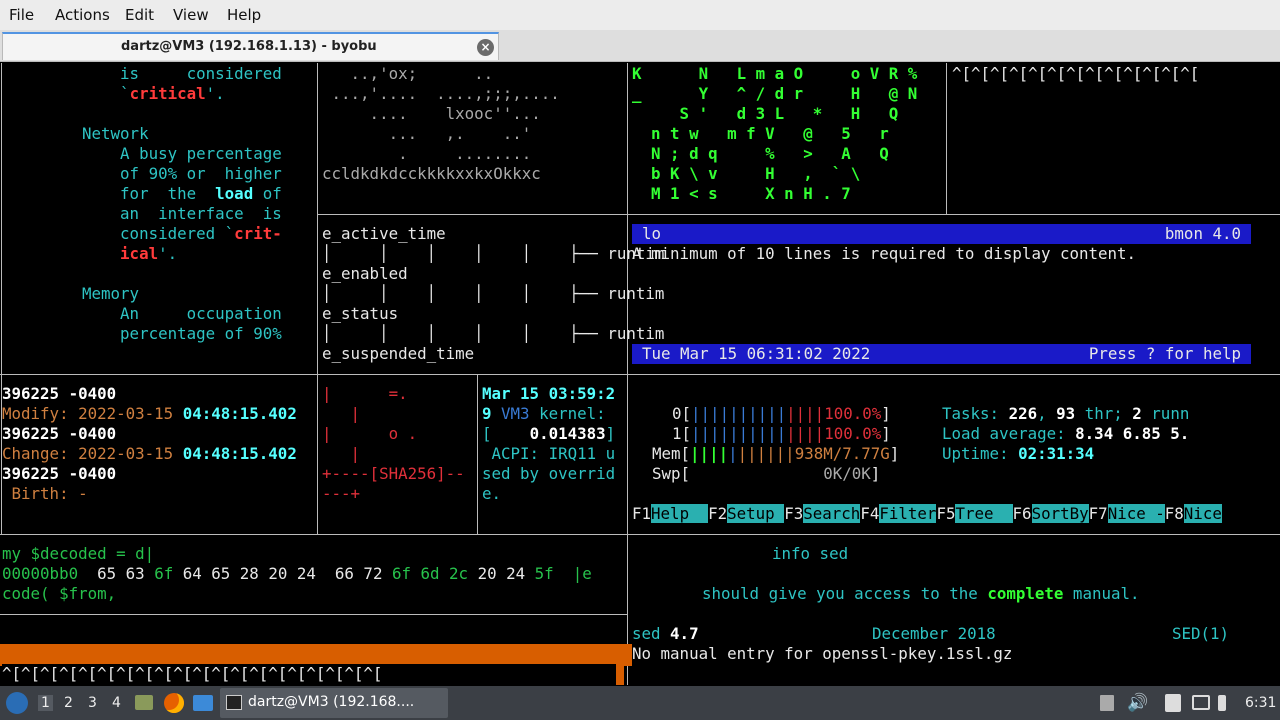  What do you see at coordinates (149, 453) in the screenshot?
I see `stat-line: Change: 2022-03-15 04:48:15.402` at bounding box center [149, 453].